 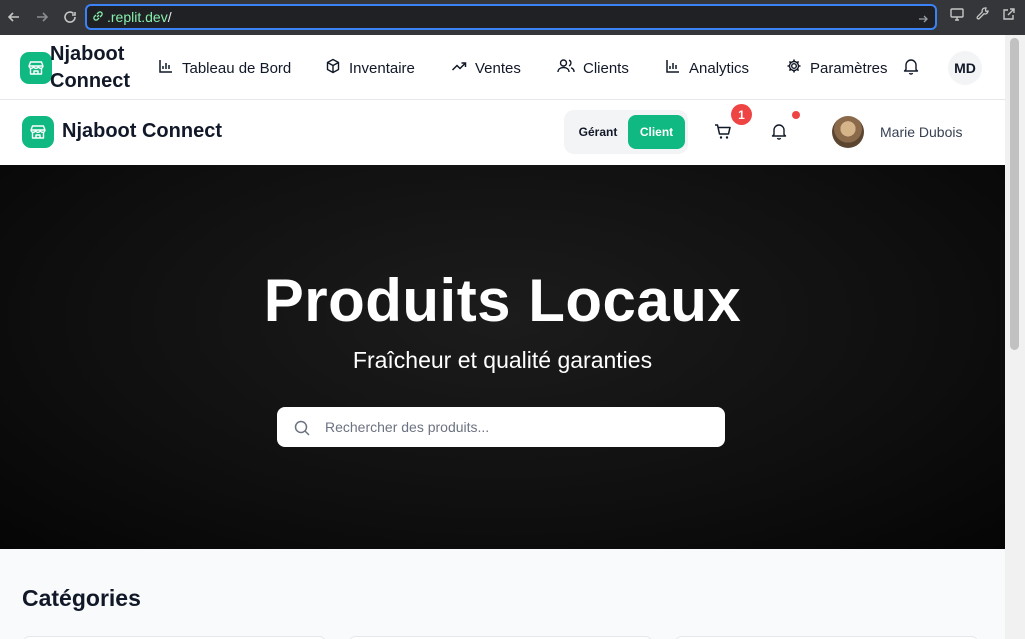 I want to click on user-name: Marie Dubois, so click(x=921, y=132).